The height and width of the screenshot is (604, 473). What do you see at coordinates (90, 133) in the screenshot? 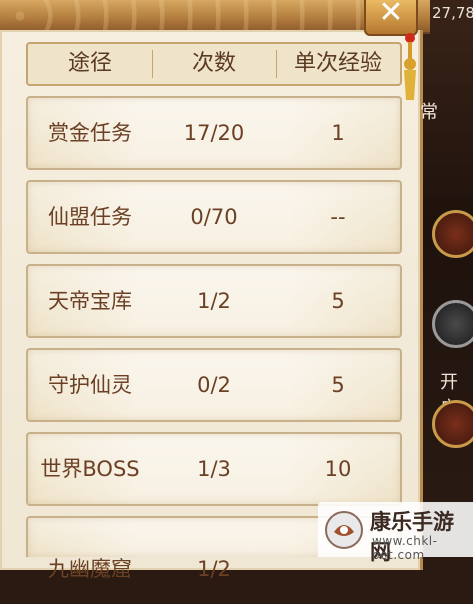
I see `row-path: 赏金任务` at bounding box center [90, 133].